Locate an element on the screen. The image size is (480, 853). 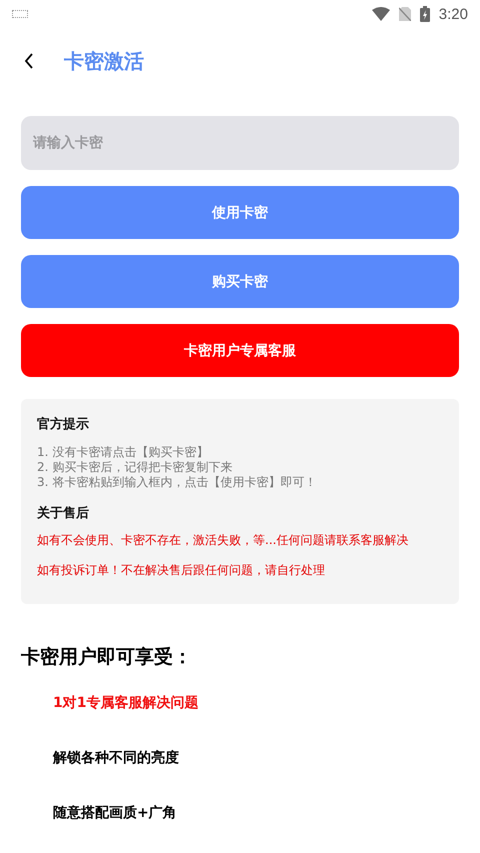
benefits-title: 卡密用户即可享受： is located at coordinates (107, 657).